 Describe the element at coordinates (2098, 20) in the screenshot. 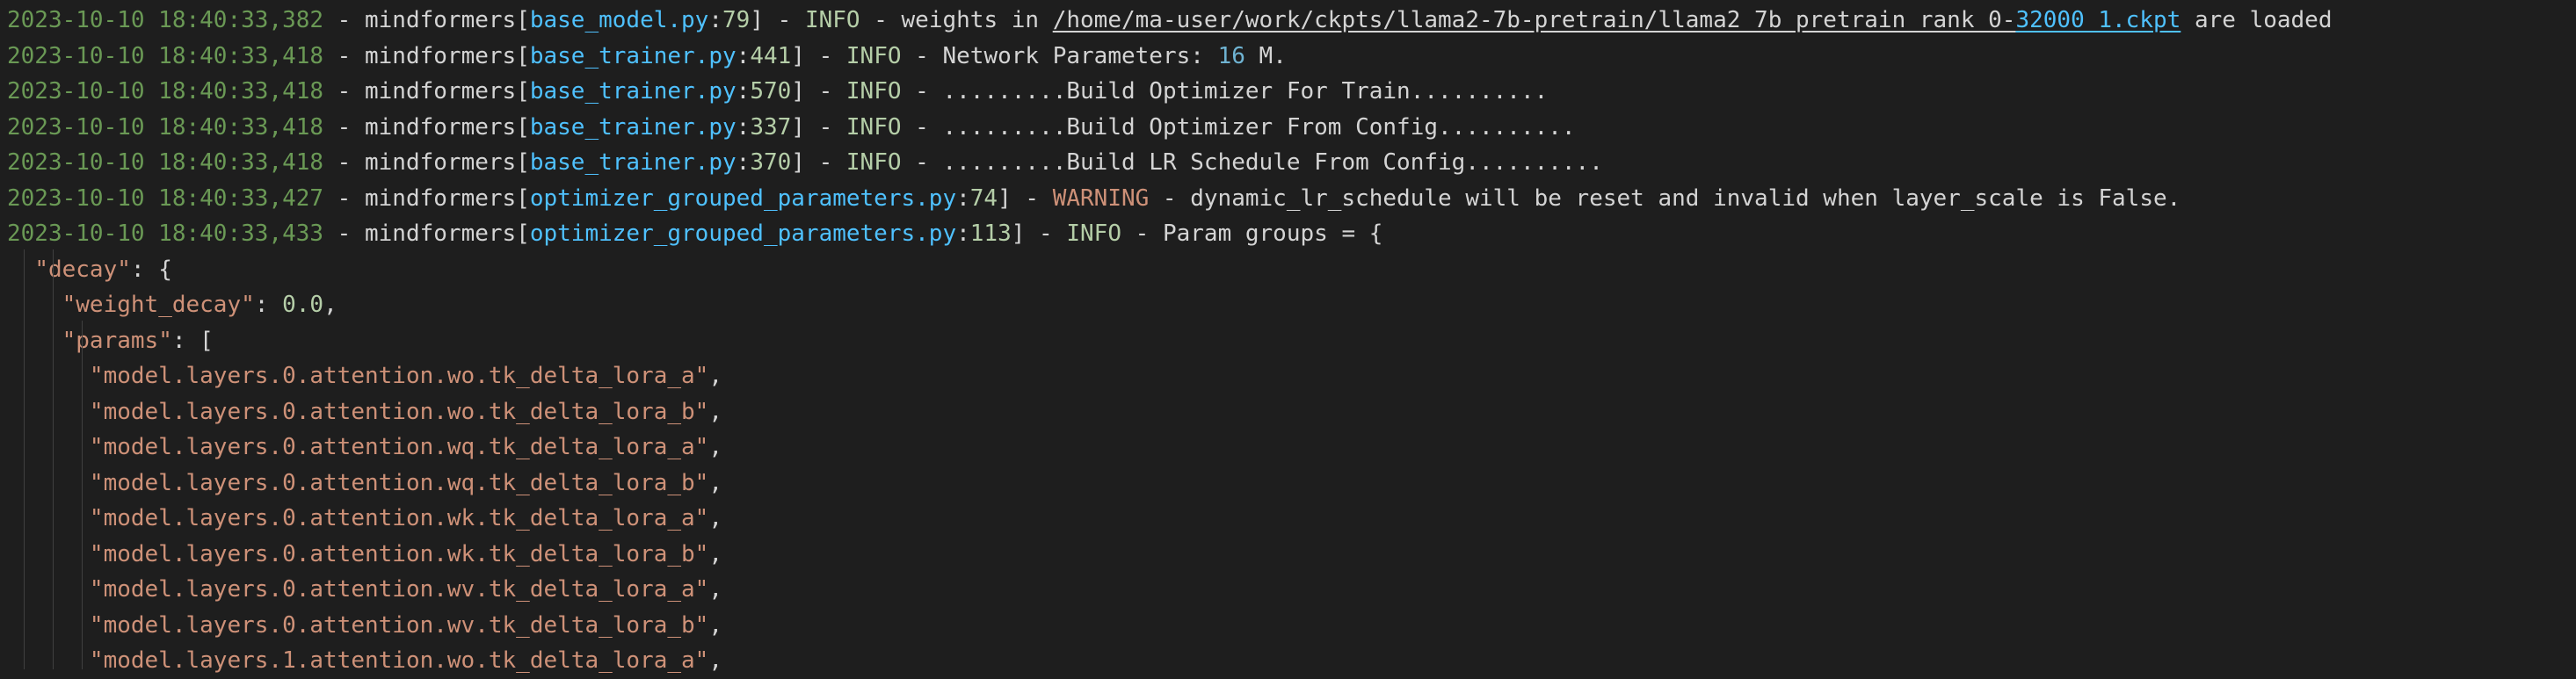

I see `checkpoint-file-link: 32000_1.ckpt` at that location.